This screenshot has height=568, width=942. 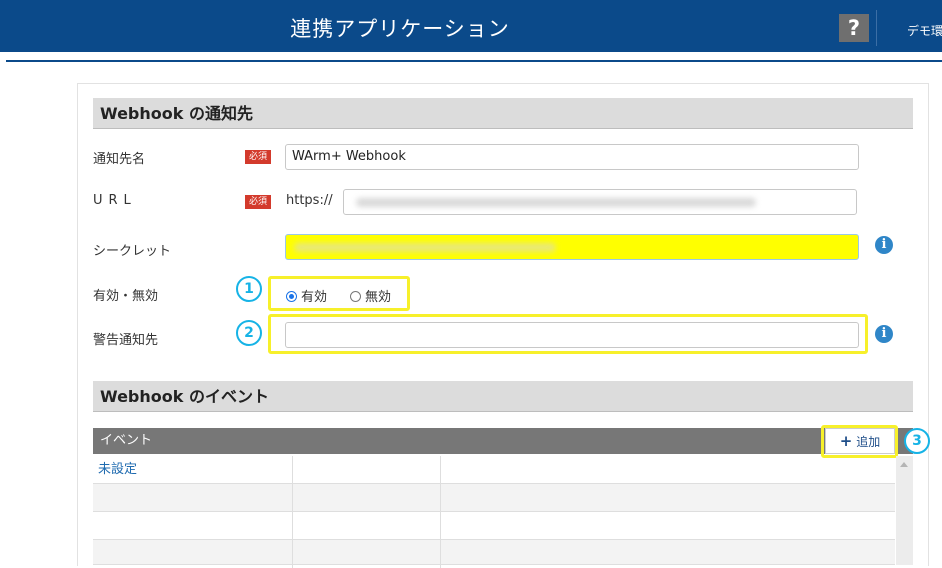 I want to click on radio-disabled: 無効, so click(x=370, y=295).